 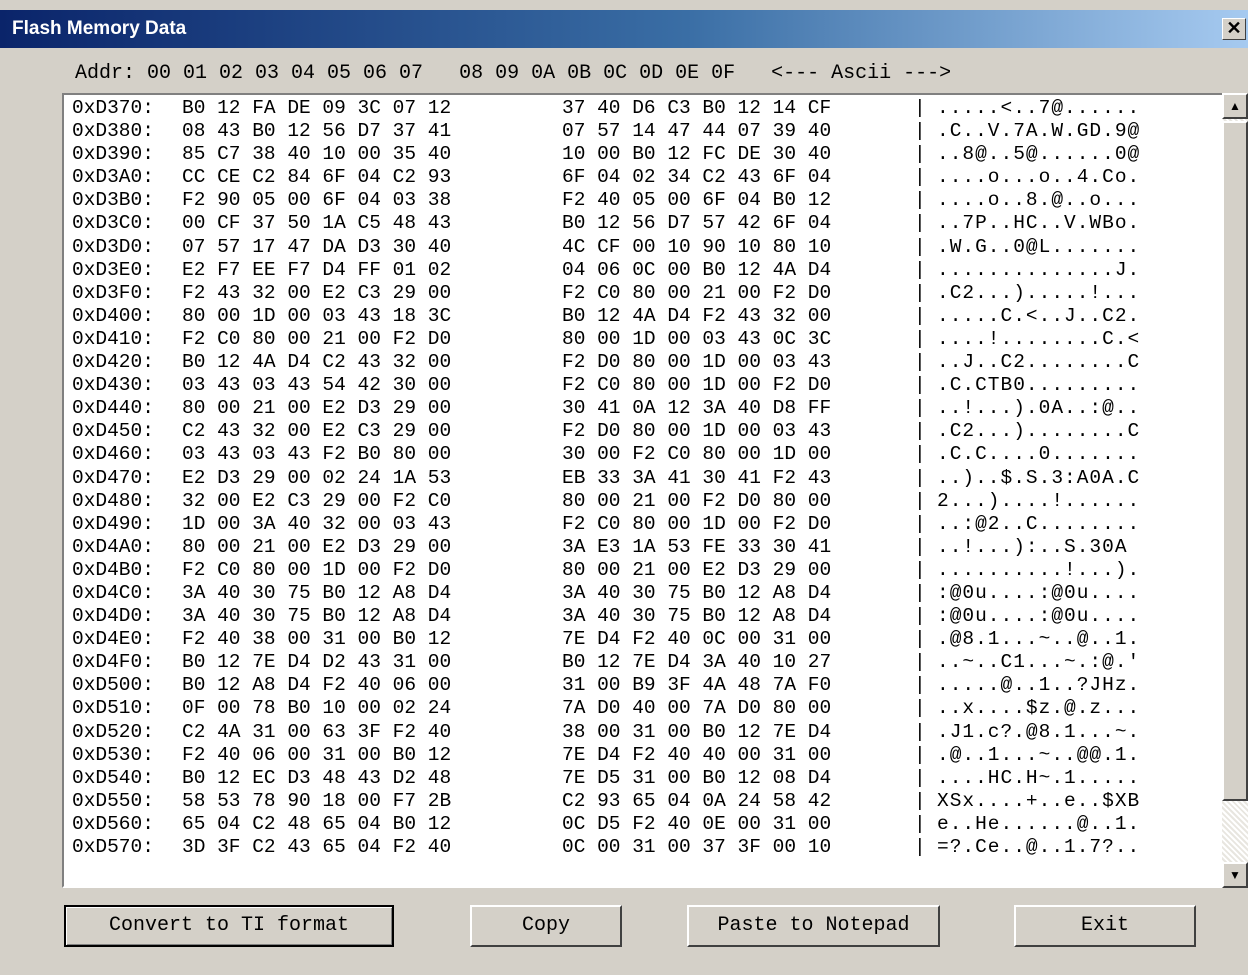 What do you see at coordinates (1039, 431) in the screenshot?
I see `row-ascii: .C2...)........C` at bounding box center [1039, 431].